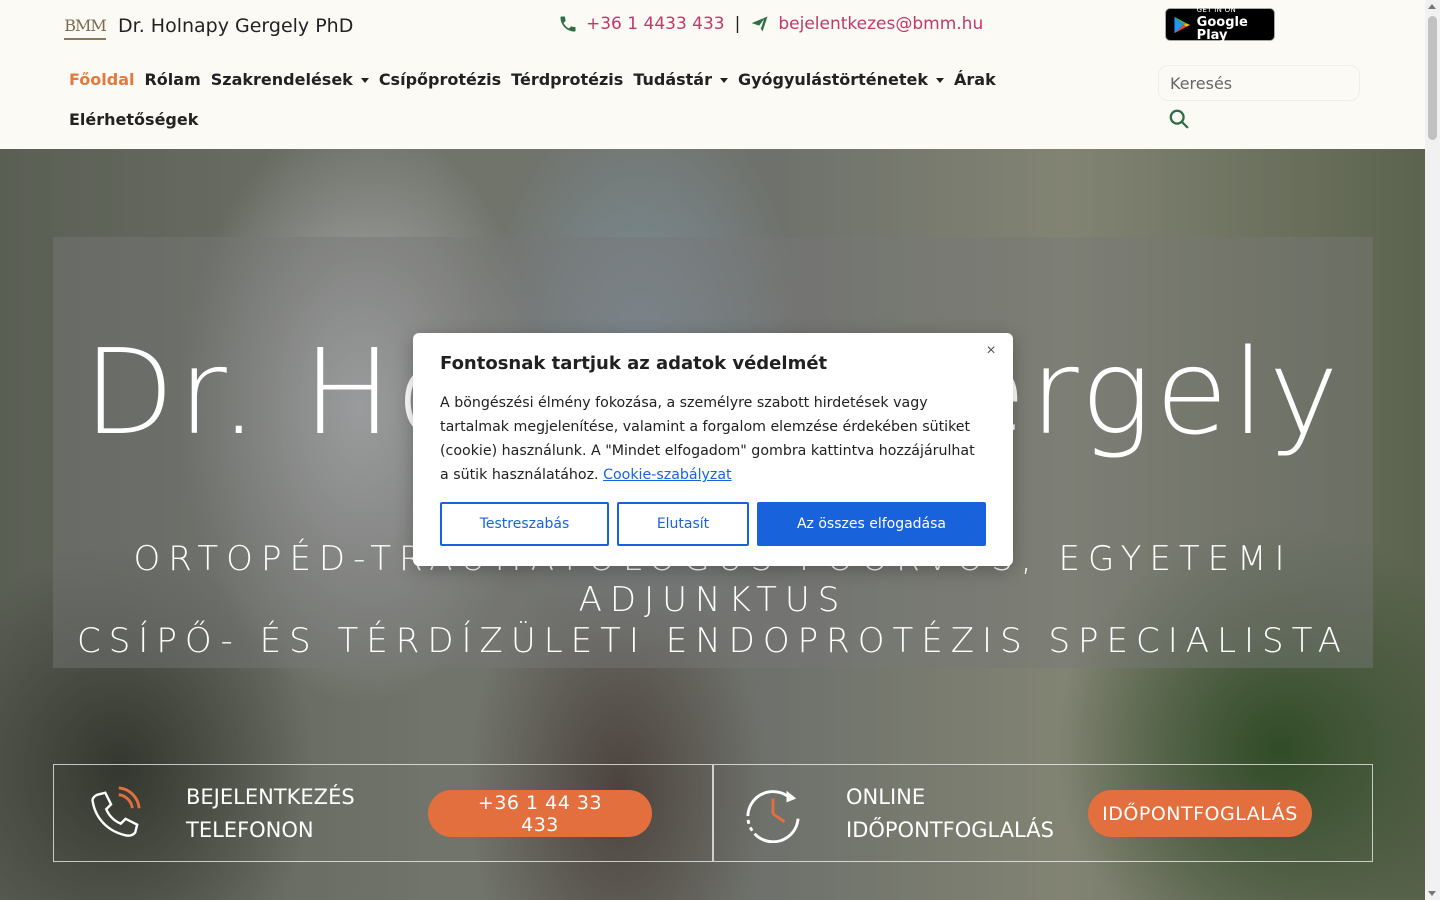 The height and width of the screenshot is (900, 1440). Describe the element at coordinates (667, 475) in the screenshot. I see `cookie-policy-link: Cookie-szabályzat` at that location.